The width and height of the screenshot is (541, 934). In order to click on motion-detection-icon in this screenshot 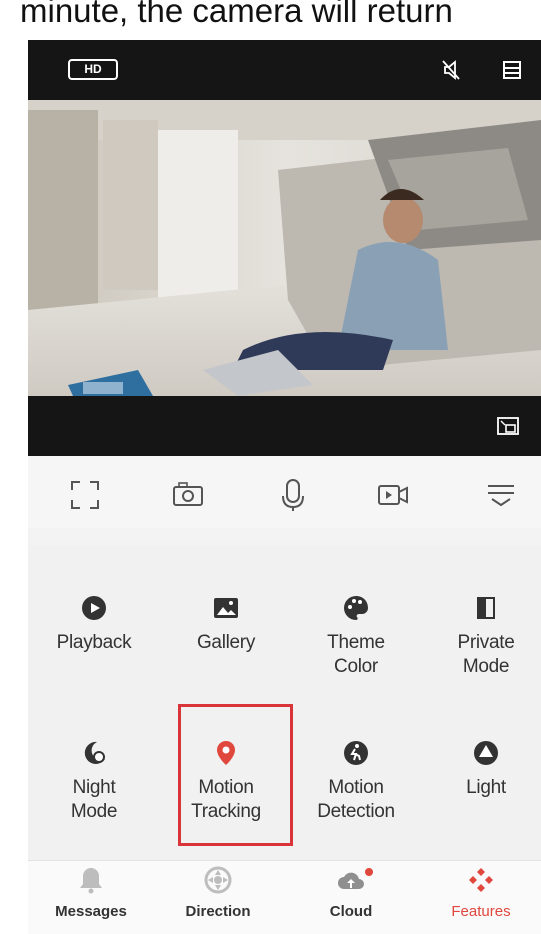, I will do `click(356, 753)`.